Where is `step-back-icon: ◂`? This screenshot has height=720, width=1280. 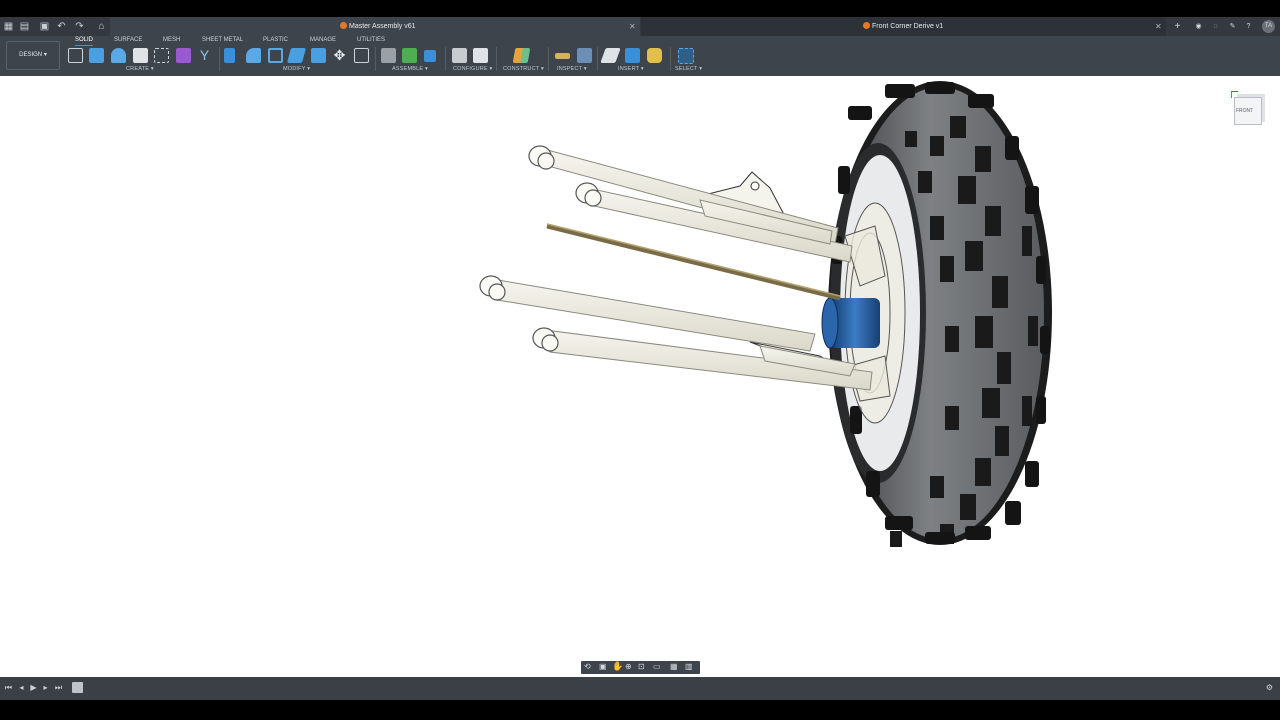 step-back-icon: ◂ is located at coordinates (21, 687).